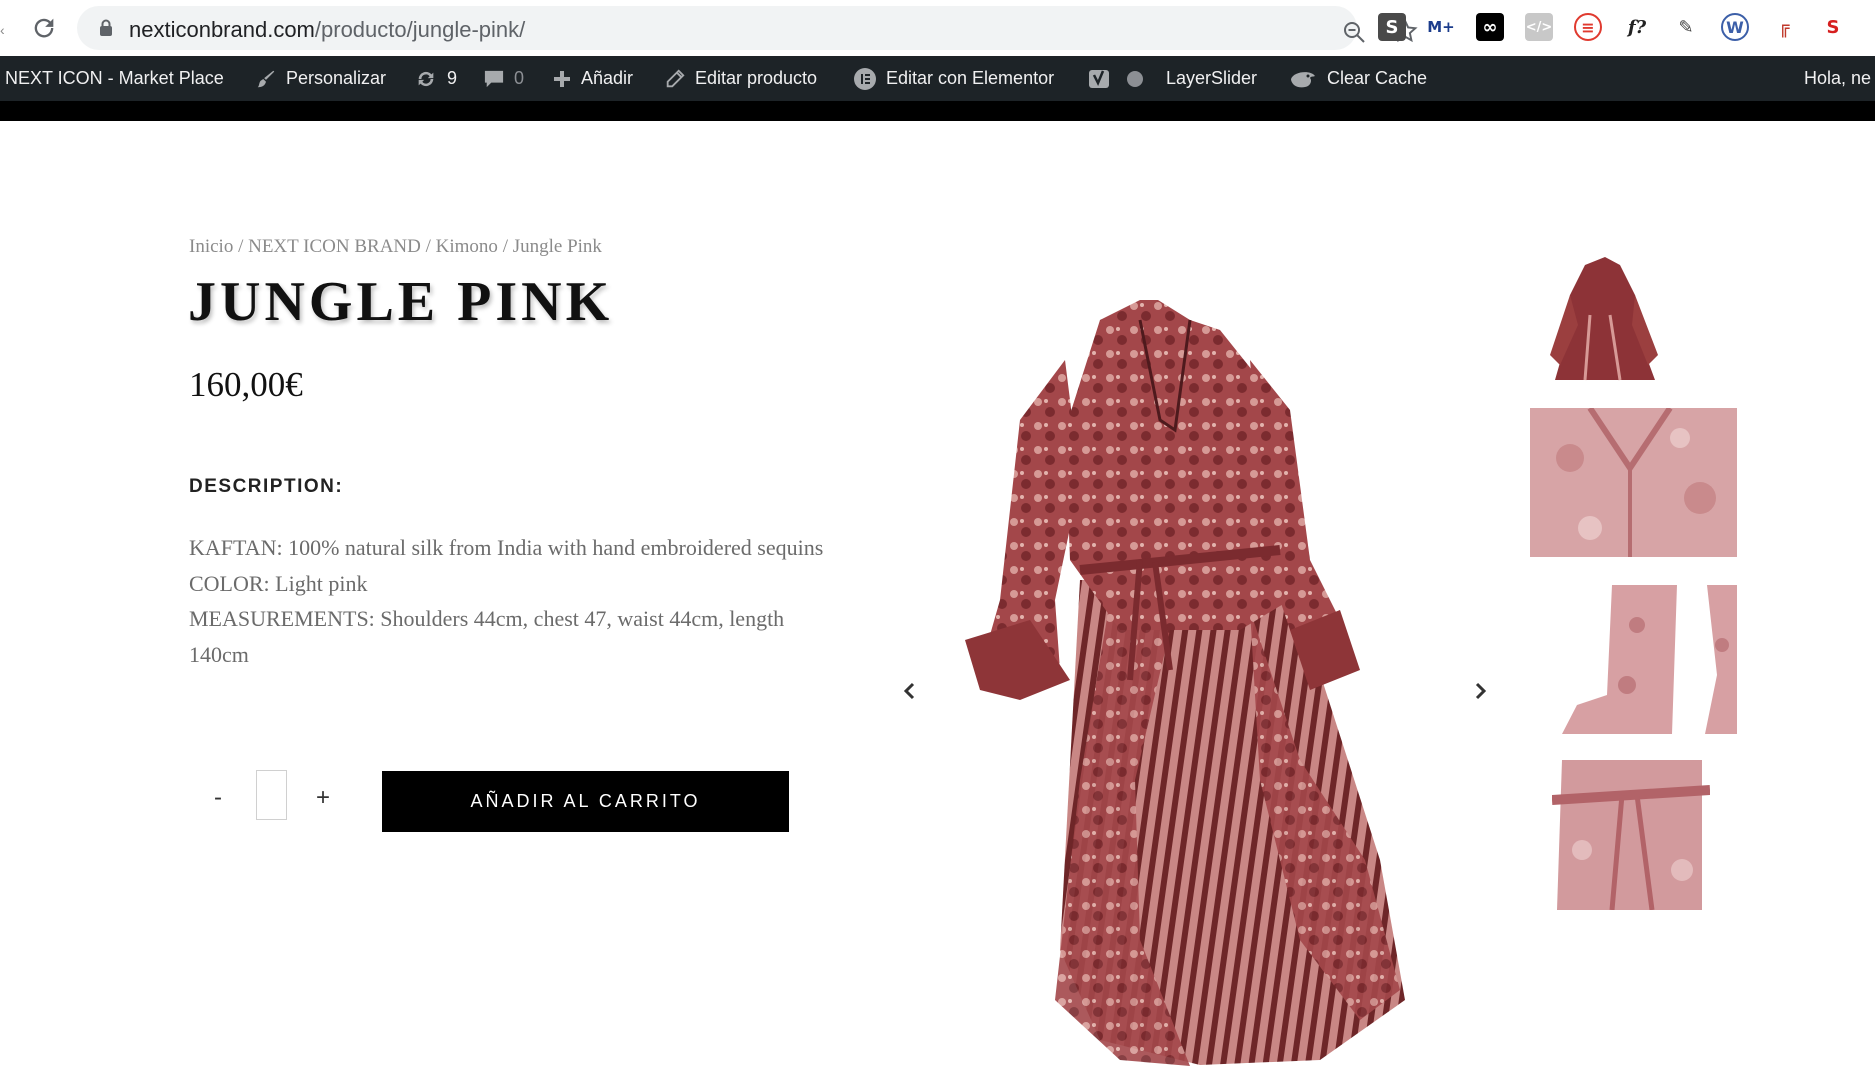 The image size is (1875, 1080). What do you see at coordinates (1354, 32) in the screenshot?
I see `zoom-icon` at bounding box center [1354, 32].